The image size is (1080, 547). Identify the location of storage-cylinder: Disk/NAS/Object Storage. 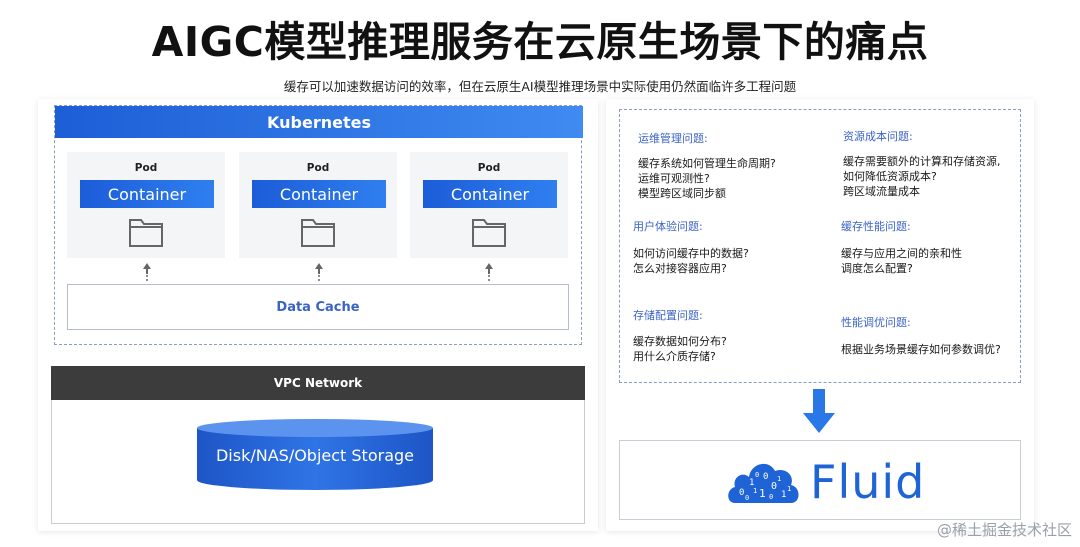
(315, 455).